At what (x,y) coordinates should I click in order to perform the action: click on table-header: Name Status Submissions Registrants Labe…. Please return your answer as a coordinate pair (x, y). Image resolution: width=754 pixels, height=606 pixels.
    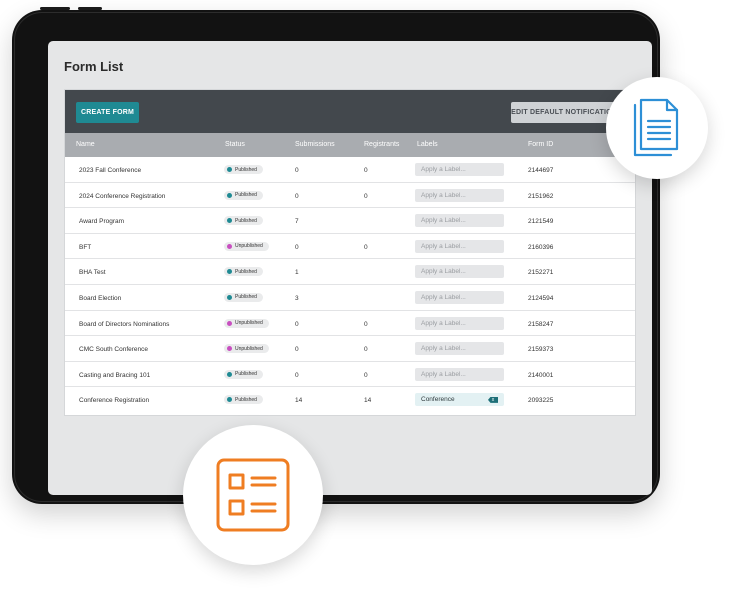
    Looking at the image, I should click on (350, 145).